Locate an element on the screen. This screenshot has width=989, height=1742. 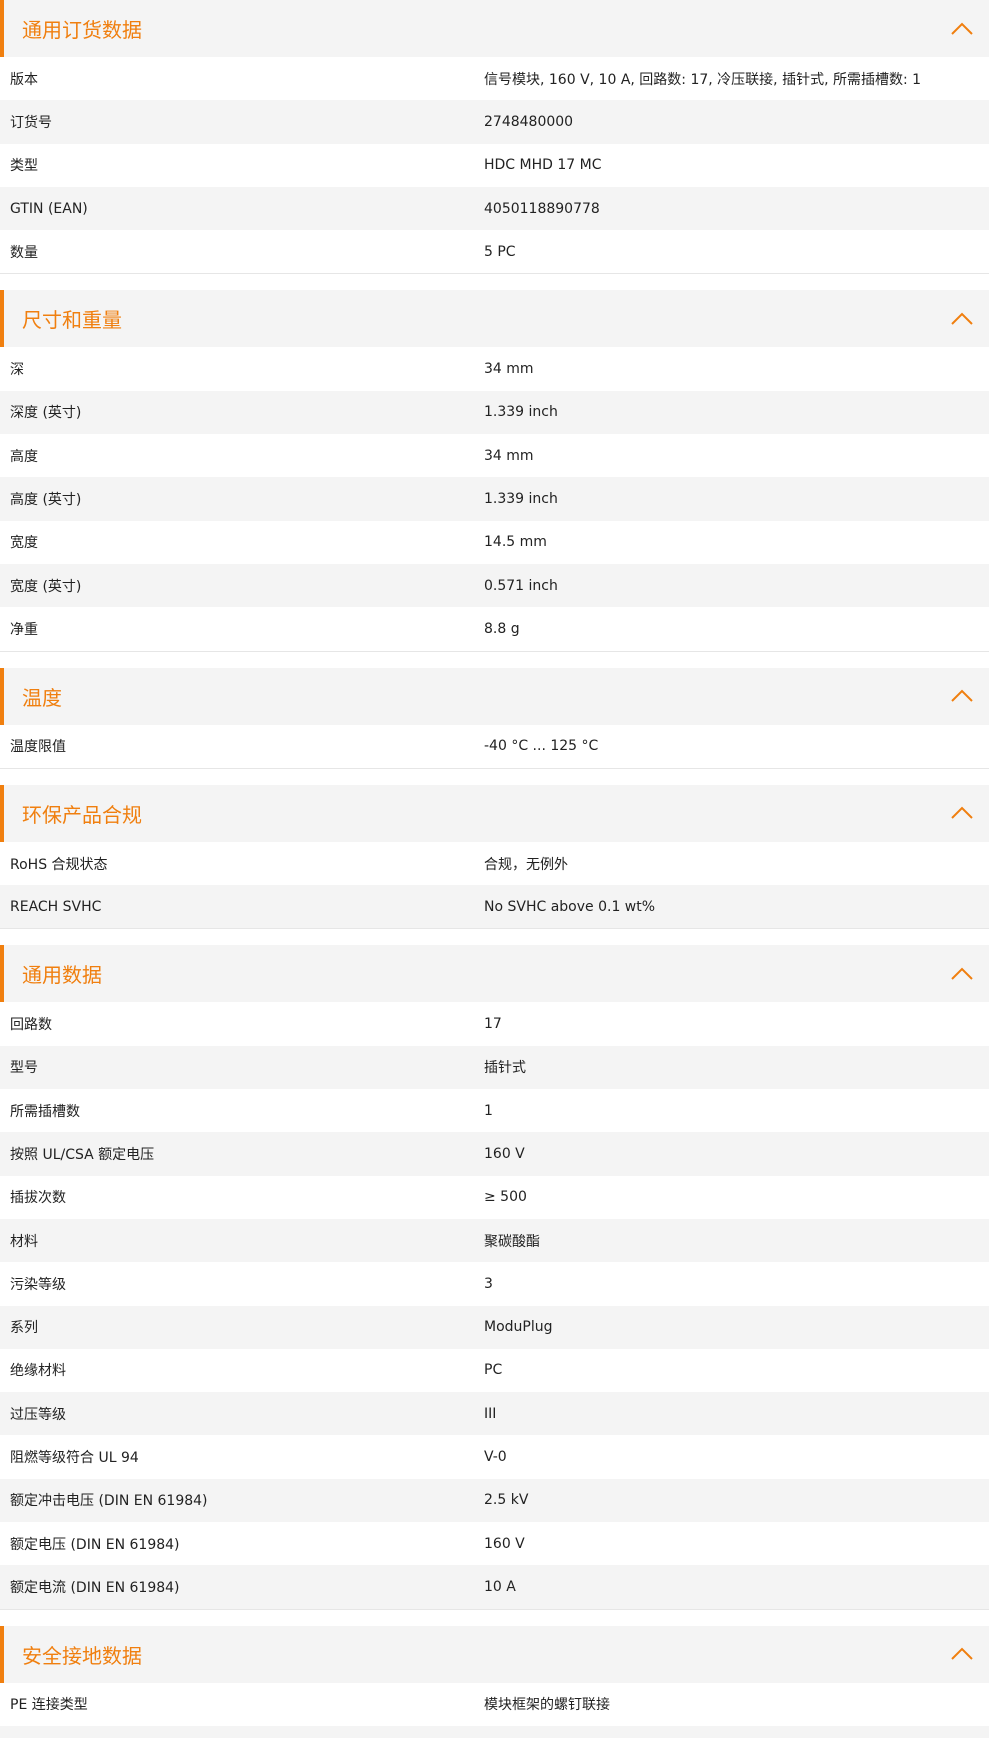
spec-value: 合规，无例外 is located at coordinates (526, 864).